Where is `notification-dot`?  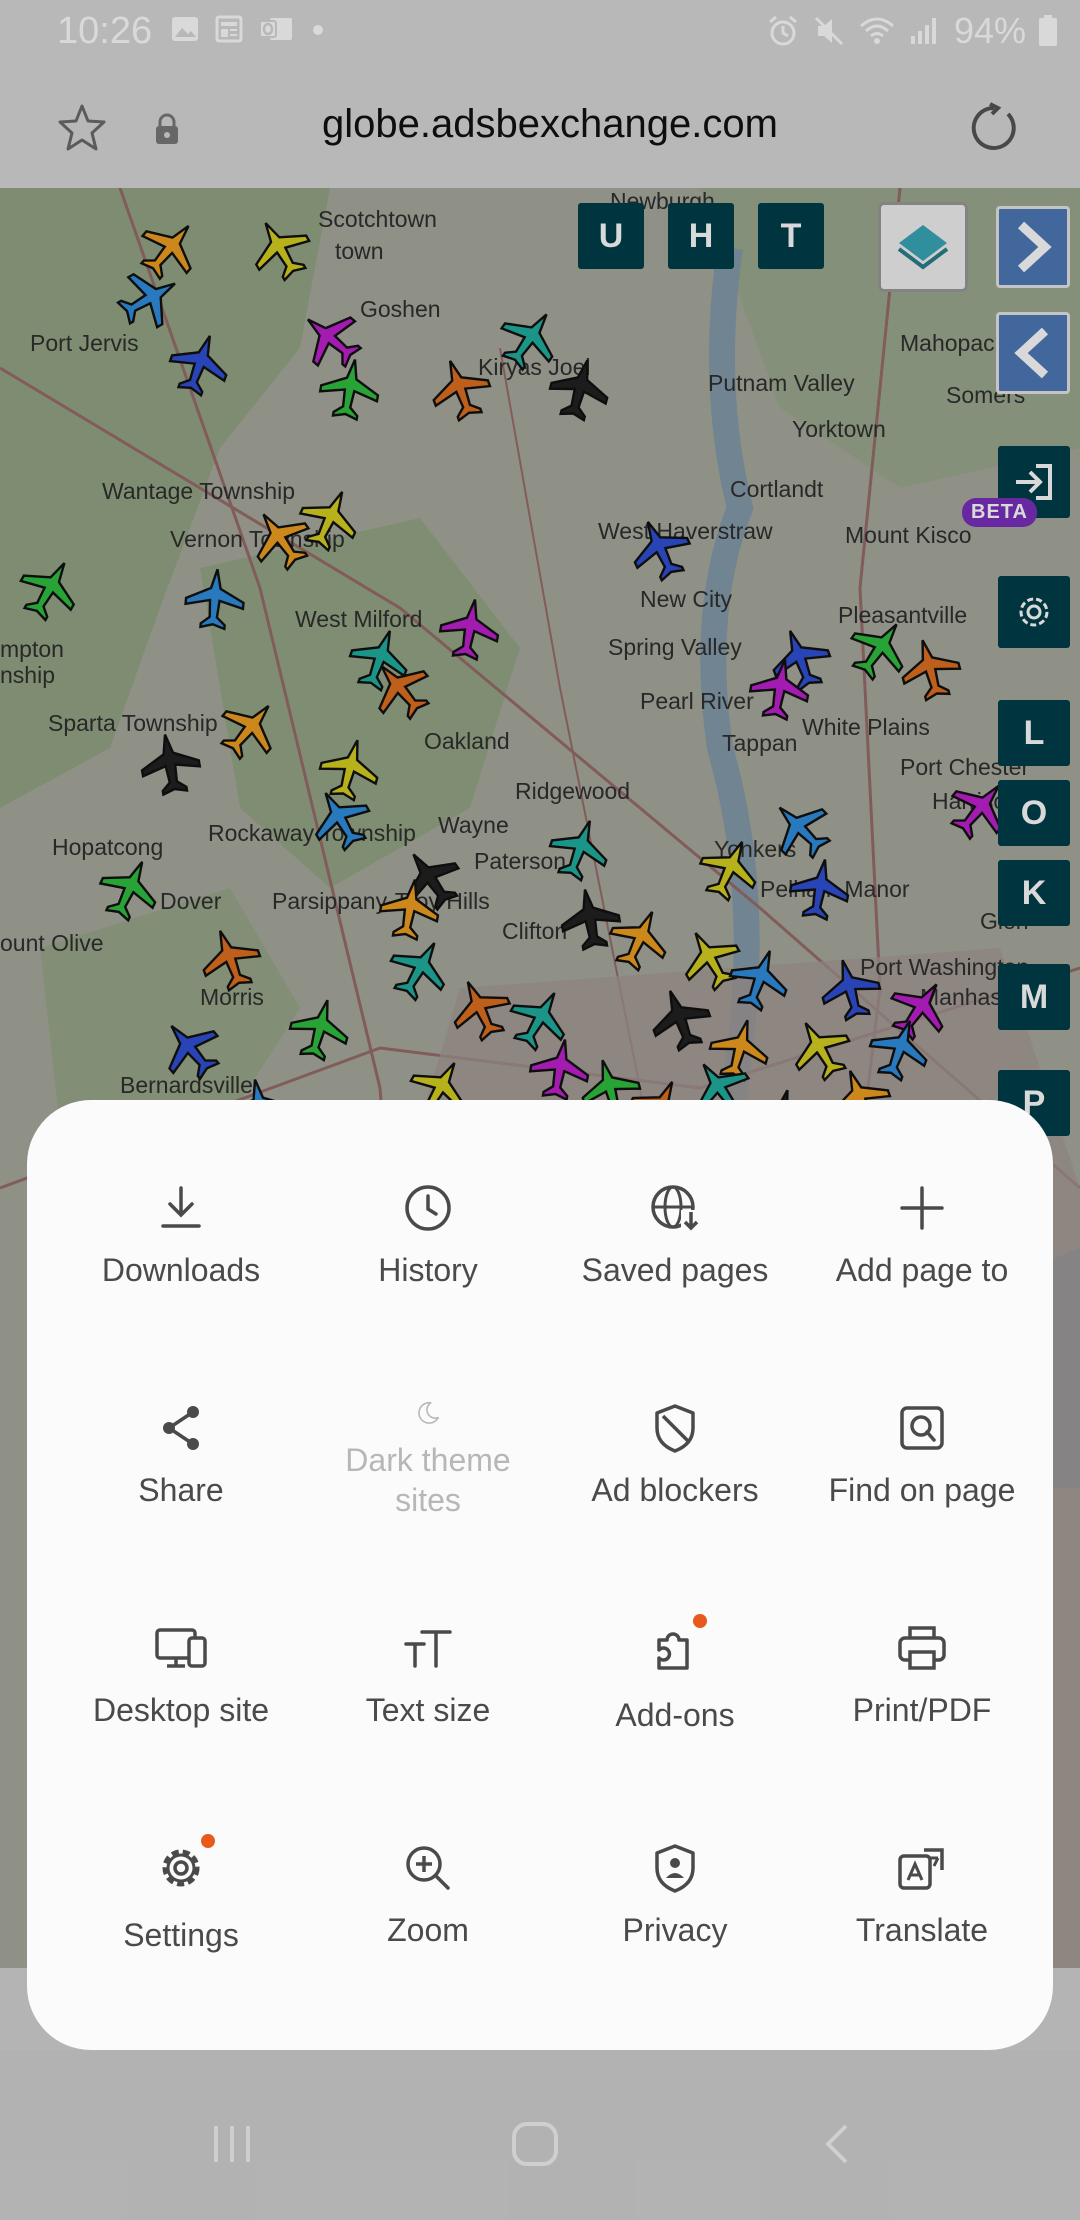 notification-dot is located at coordinates (208, 1841).